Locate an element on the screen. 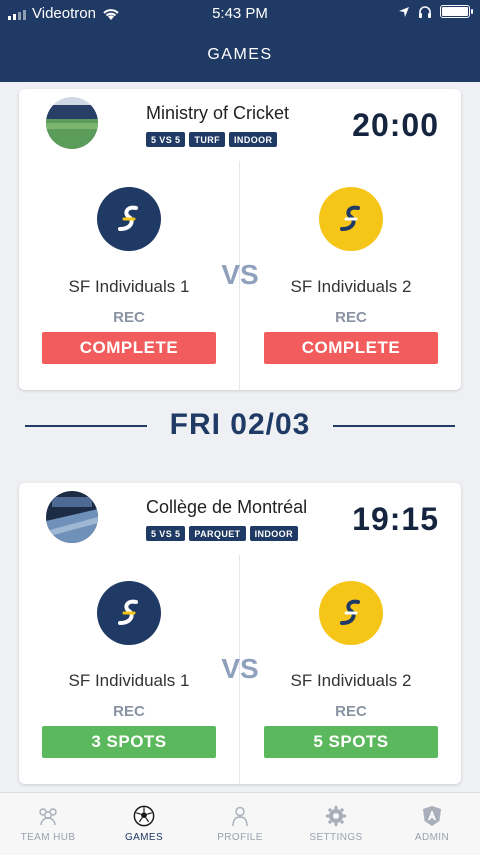  tab-settings: SETTINGS is located at coordinates (336, 824).